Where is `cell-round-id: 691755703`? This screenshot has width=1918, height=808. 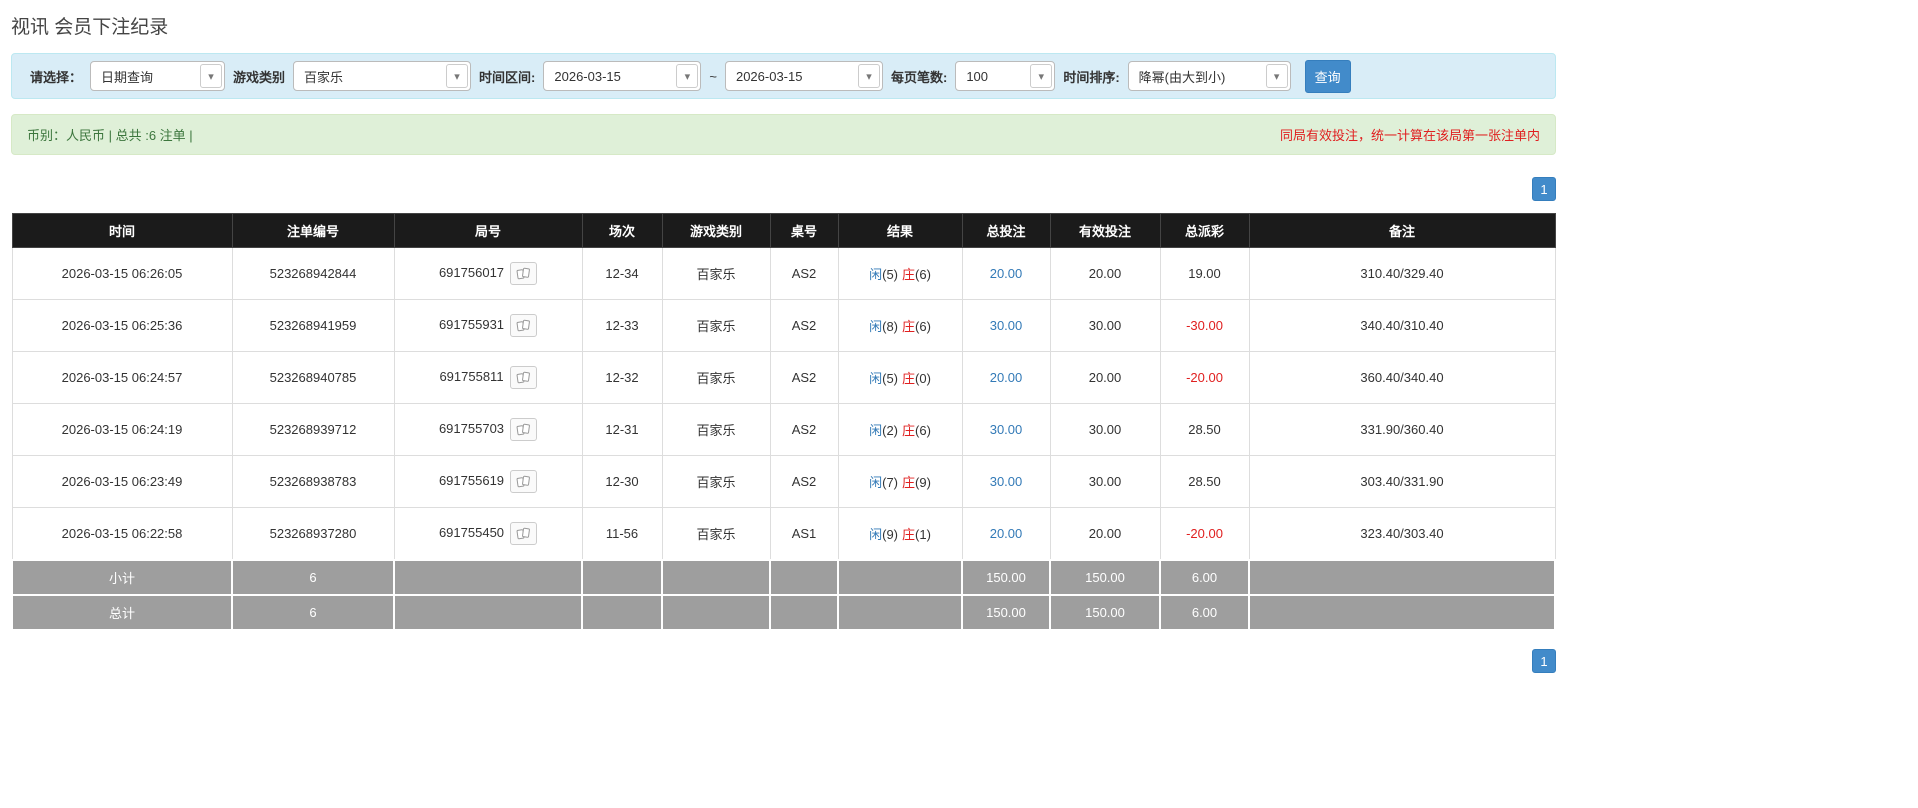
cell-round-id: 691755703 is located at coordinates (488, 429).